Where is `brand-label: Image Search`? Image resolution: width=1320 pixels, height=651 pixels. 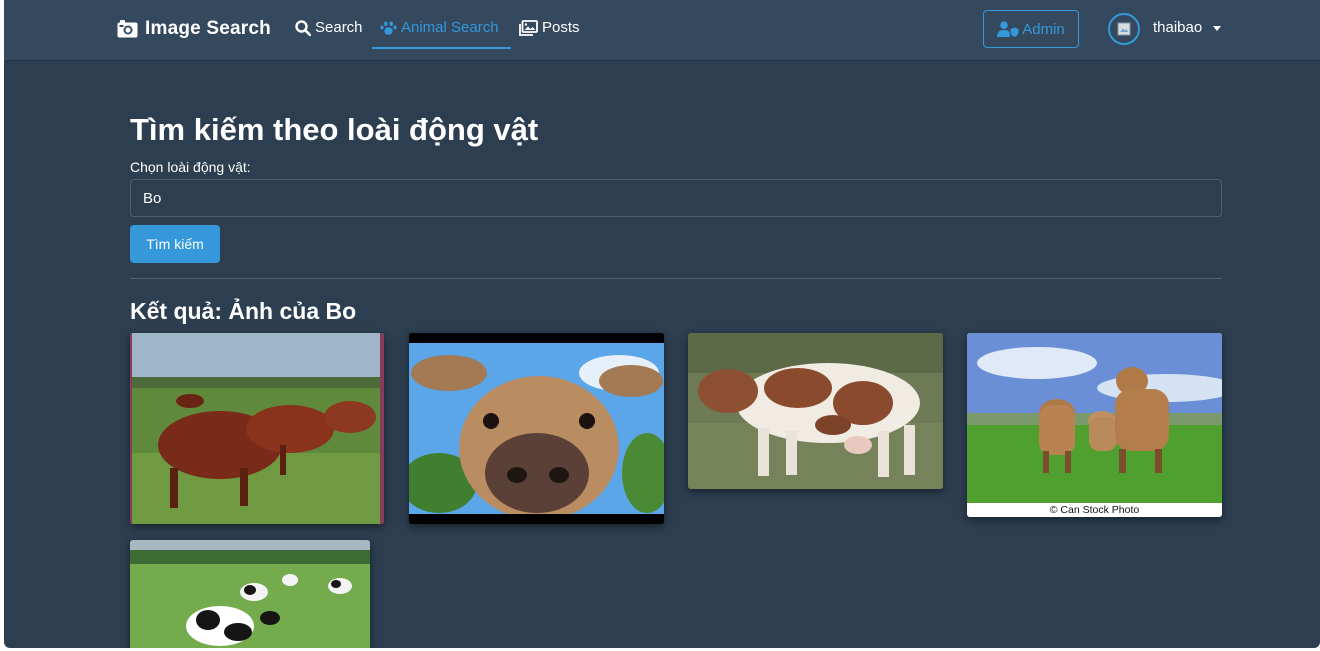 brand-label: Image Search is located at coordinates (208, 28).